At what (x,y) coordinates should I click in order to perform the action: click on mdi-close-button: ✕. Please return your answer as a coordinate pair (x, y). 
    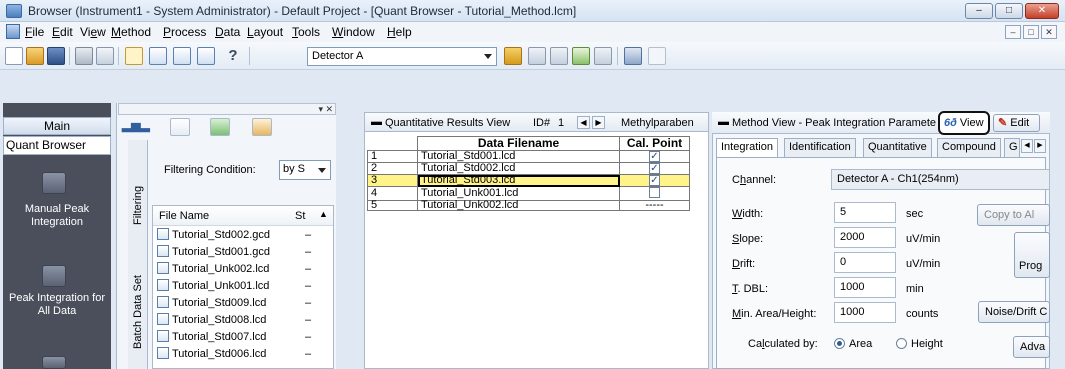
    Looking at the image, I should click on (1049, 32).